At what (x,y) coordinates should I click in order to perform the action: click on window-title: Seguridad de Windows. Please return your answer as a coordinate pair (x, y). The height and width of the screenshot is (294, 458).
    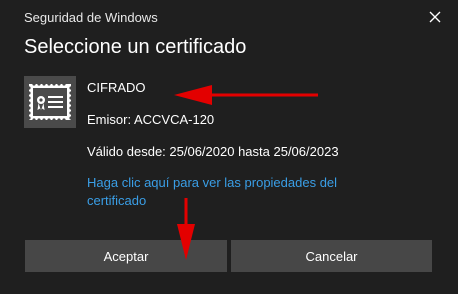
    Looking at the image, I should click on (91, 17).